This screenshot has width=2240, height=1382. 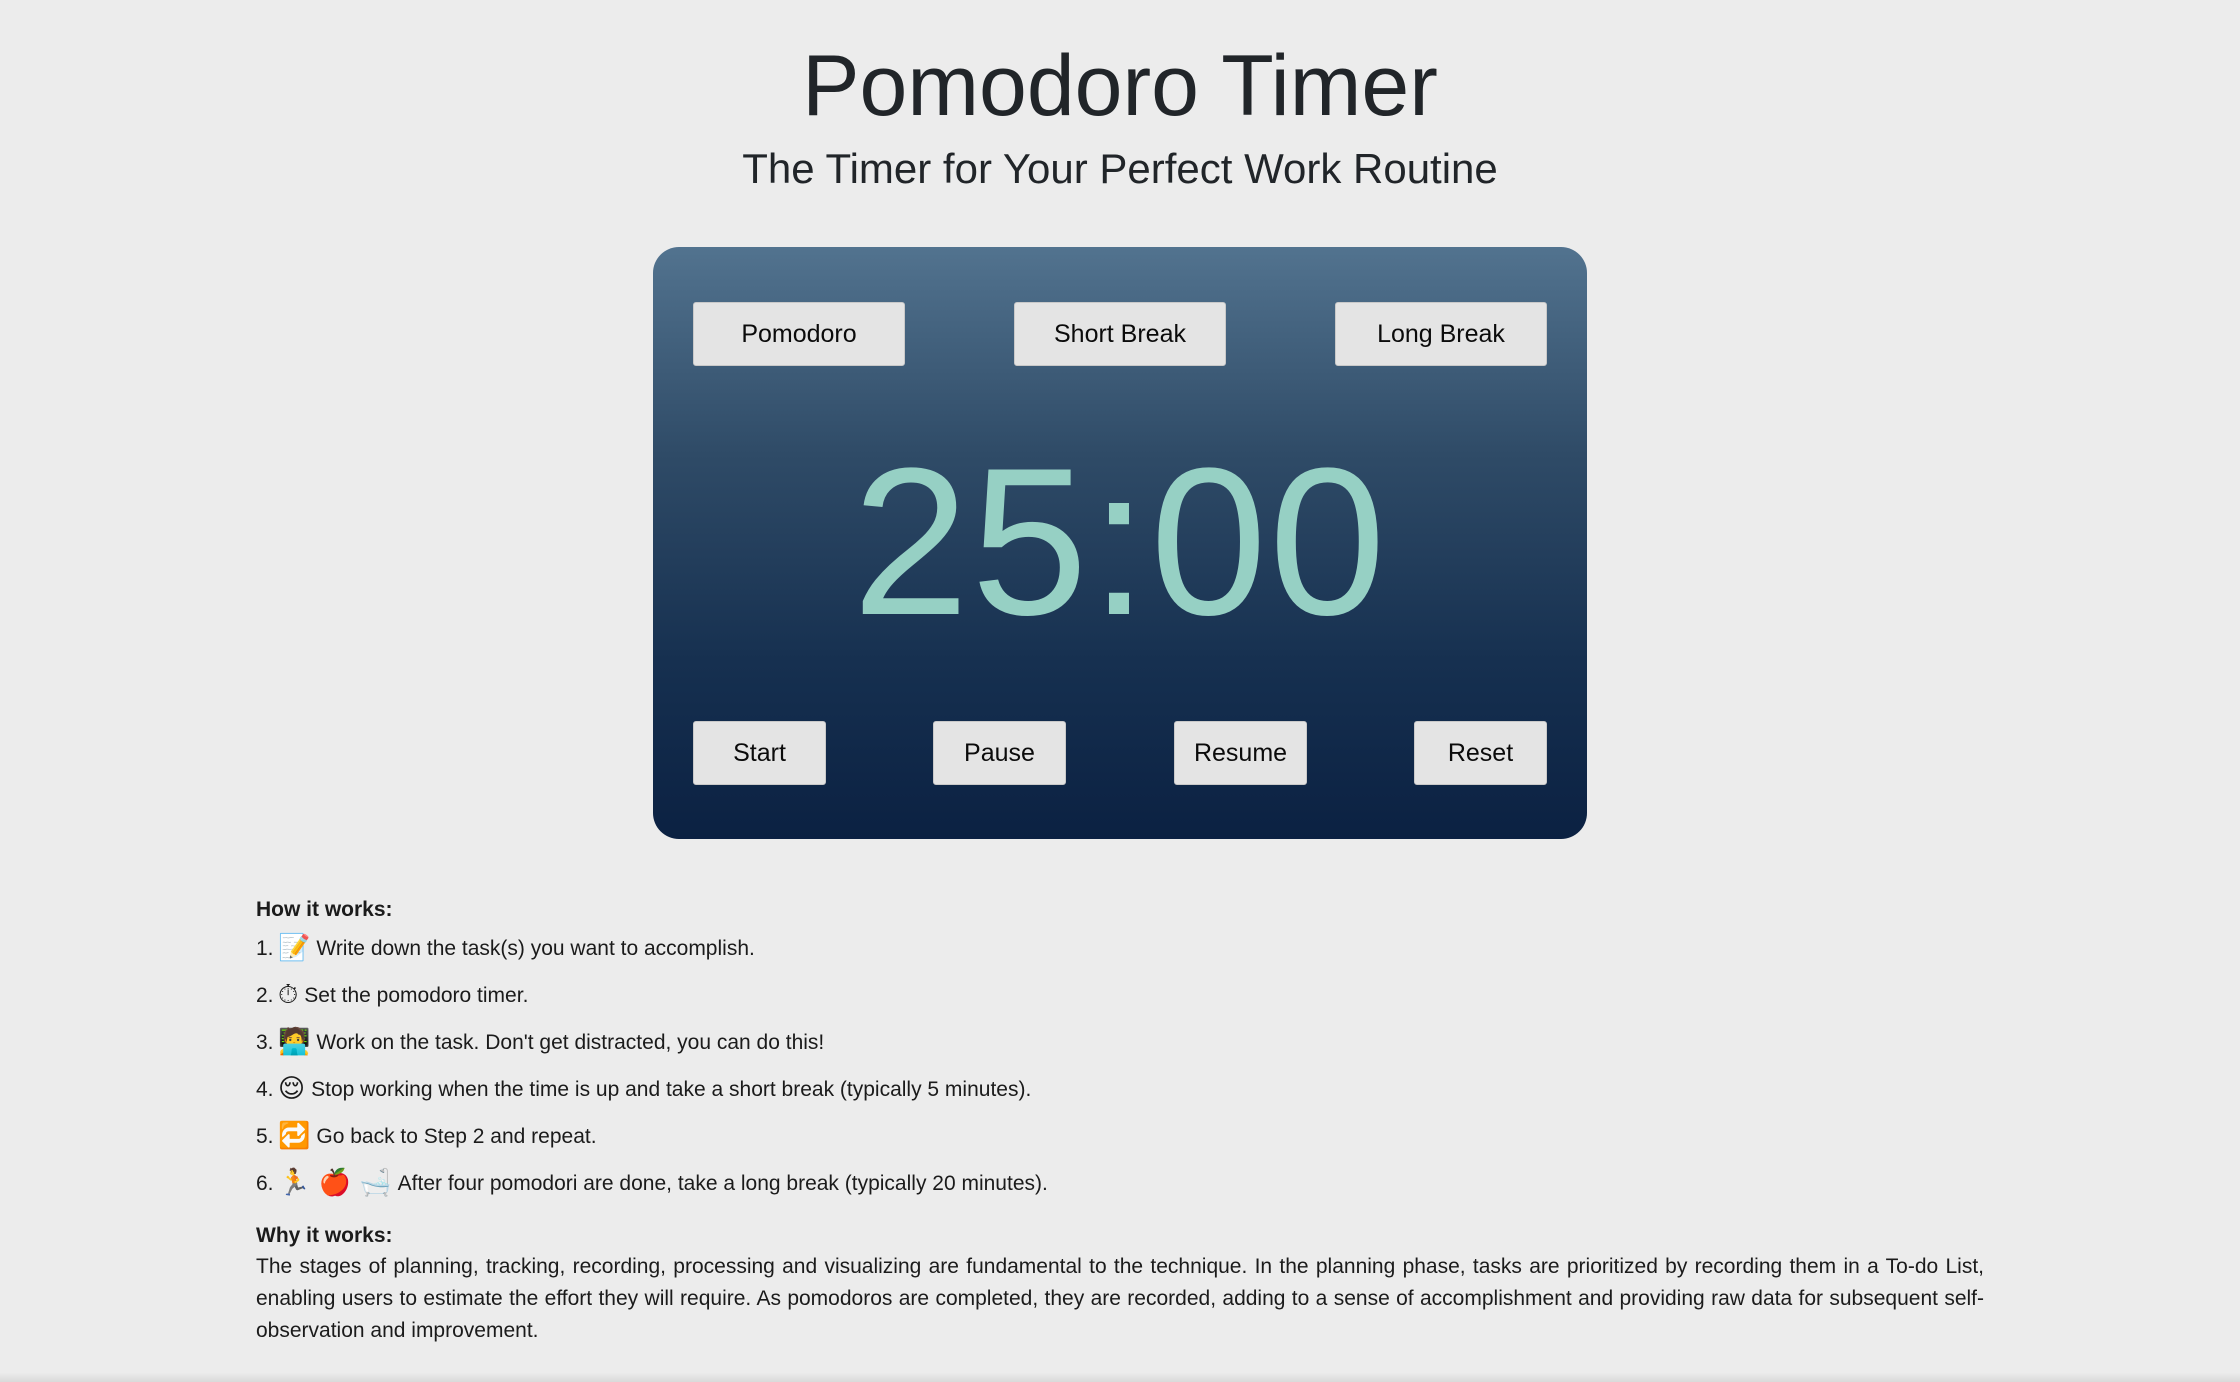 What do you see at coordinates (335, 1183) in the screenshot?
I see `runner-apple-bathtub-icons: 🏃 🍎 🛁` at bounding box center [335, 1183].